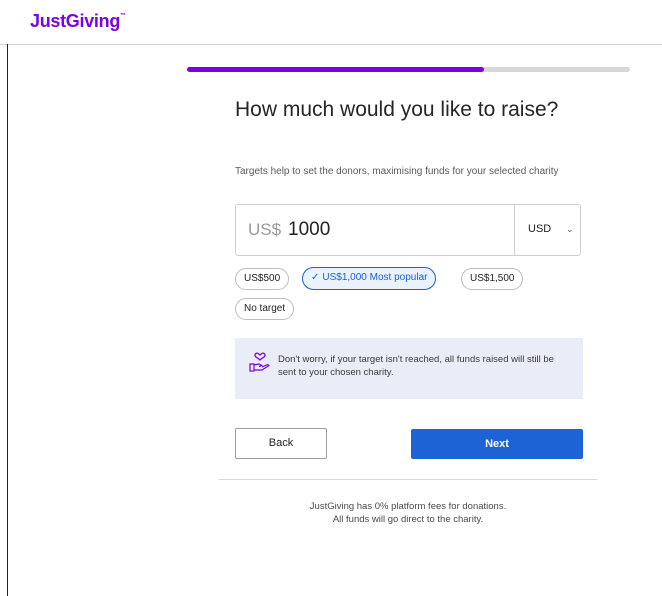 The height and width of the screenshot is (596, 662). What do you see at coordinates (388, 230) in the screenshot?
I see `target-amount-input` at bounding box center [388, 230].